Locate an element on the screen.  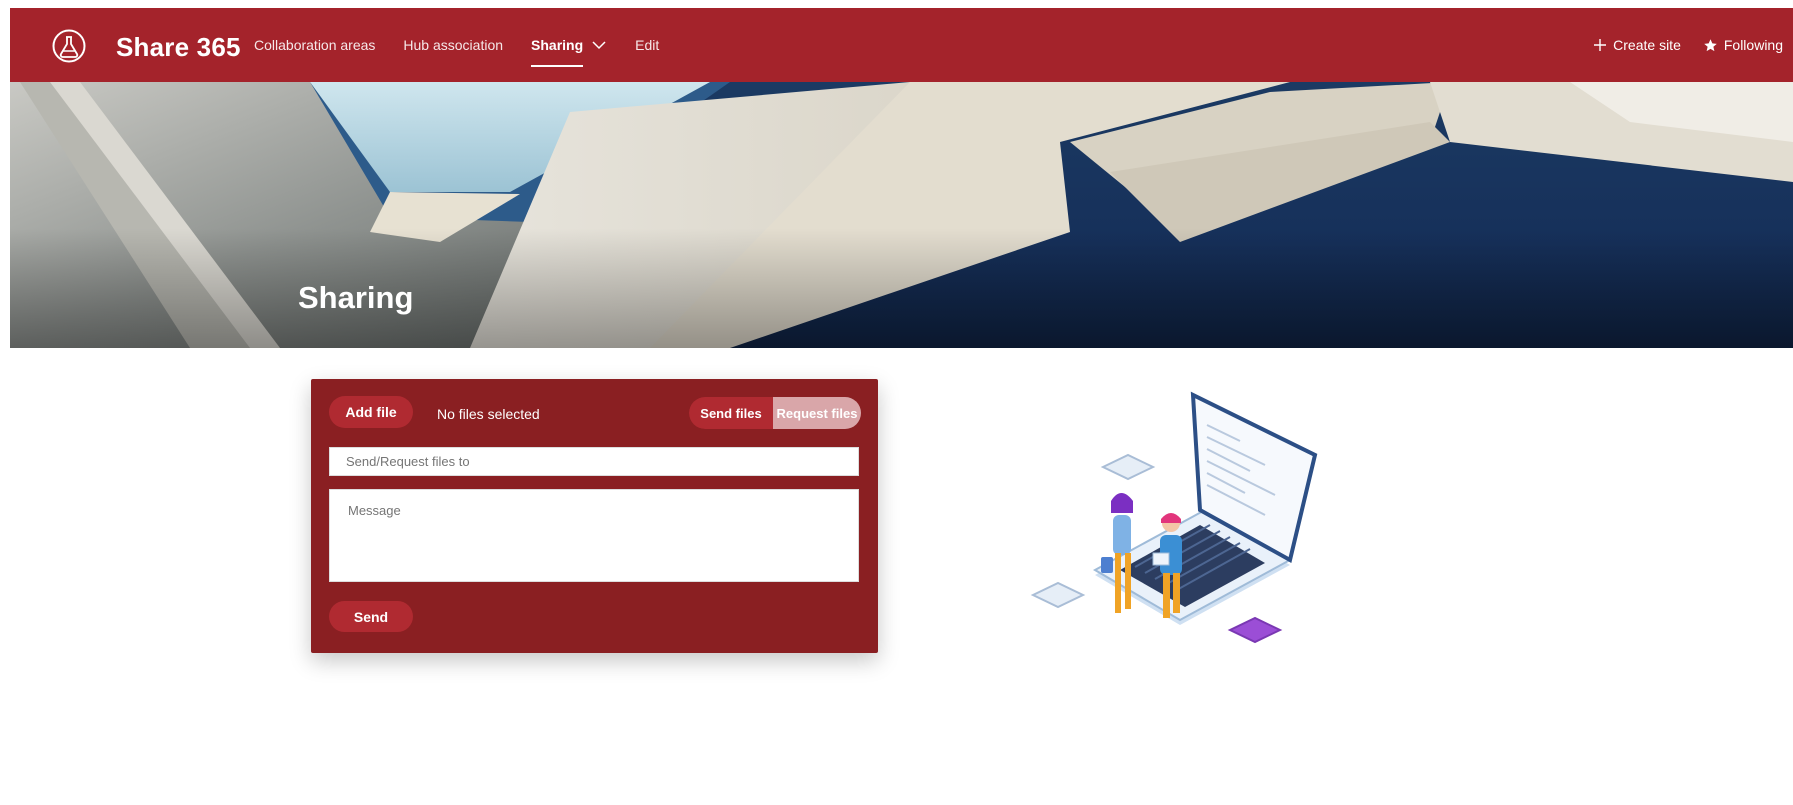
add-file-button: Add file is located at coordinates (371, 412).